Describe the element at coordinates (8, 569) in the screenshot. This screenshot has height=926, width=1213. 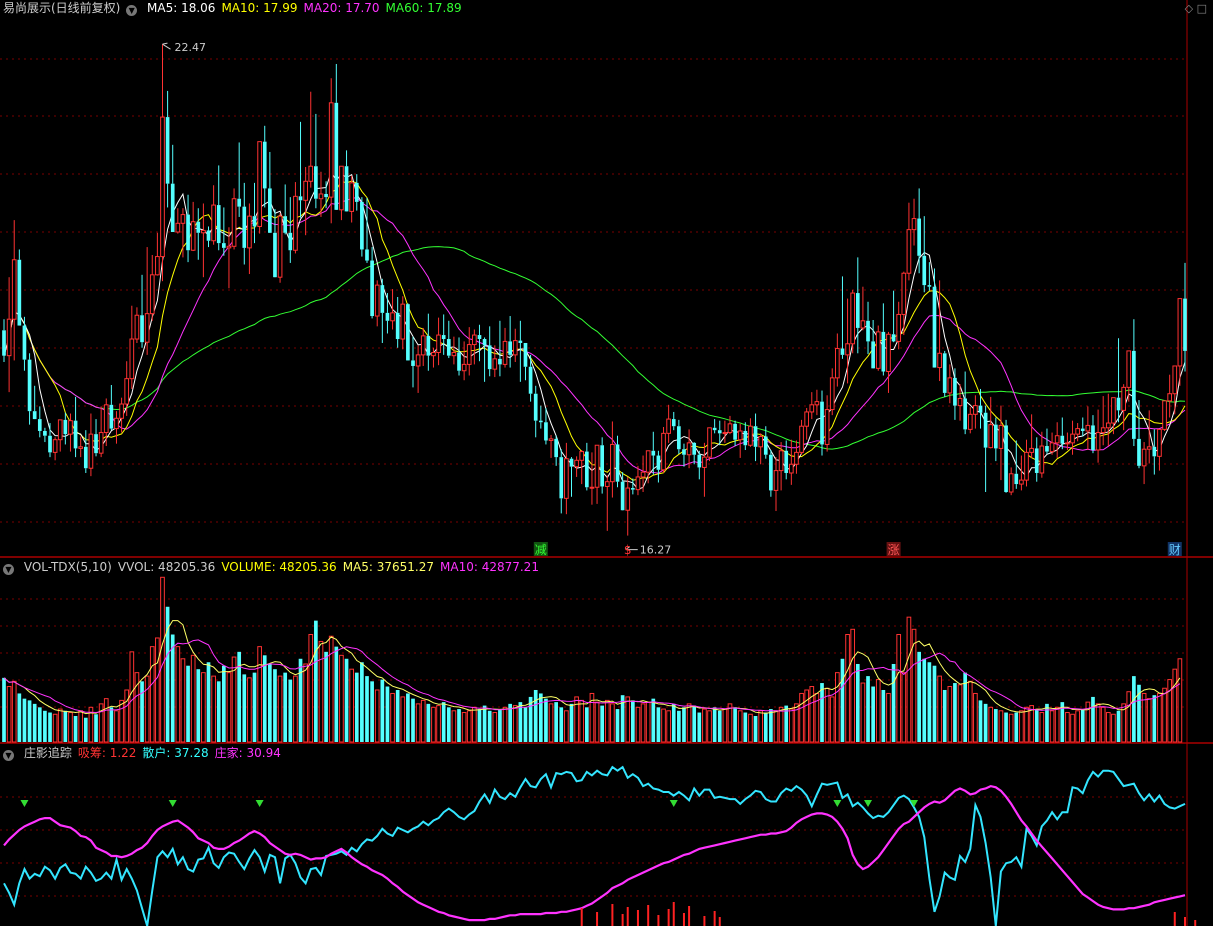
I see `volume-panel-menu-icon: ▼` at that location.